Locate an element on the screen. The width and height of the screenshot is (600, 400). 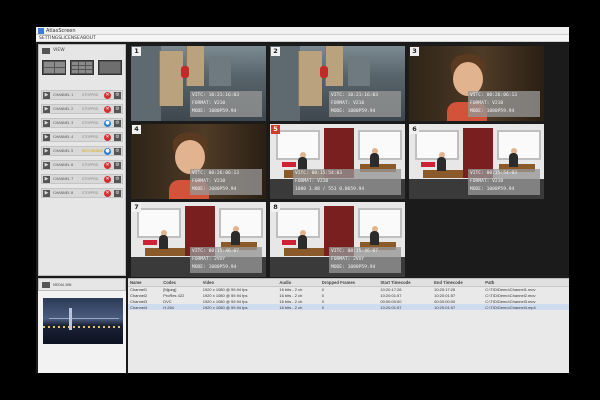
views-header: VIEW is located at coordinates (82, 51).